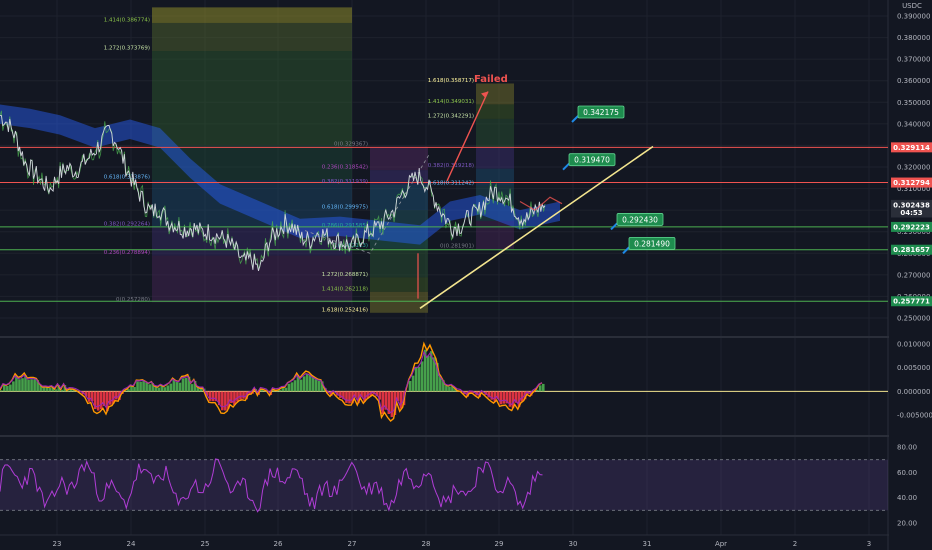  I want to click on time-tick-label: 25, so click(205, 544).